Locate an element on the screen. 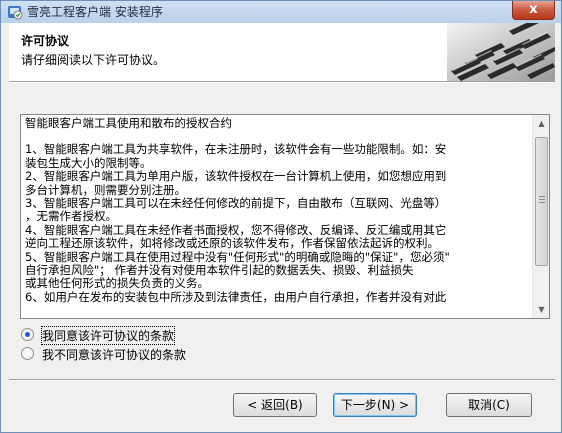  license-line: 1、智能眼客户端工具为共享软件，在未注册时，该软件会有一些功能限制。如：安 is located at coordinates (236, 149).